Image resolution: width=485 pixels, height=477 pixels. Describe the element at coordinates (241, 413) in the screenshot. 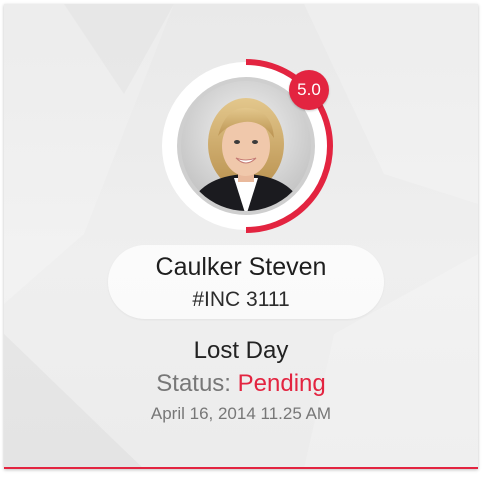

I see `incident-datetime: April 16, 2014 11.25 AM` at that location.